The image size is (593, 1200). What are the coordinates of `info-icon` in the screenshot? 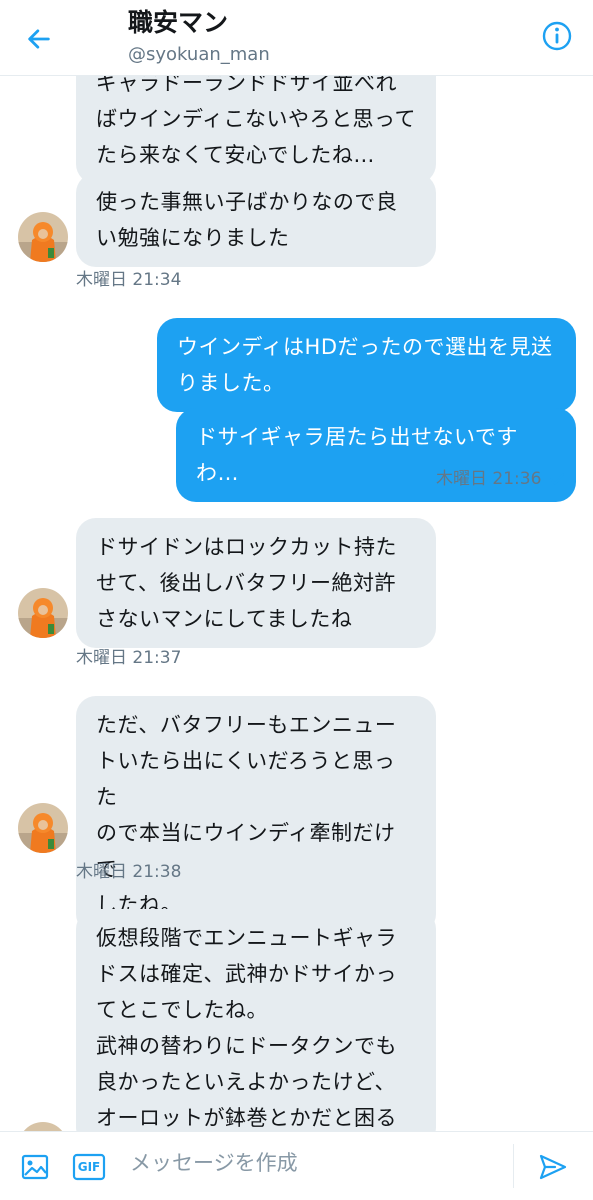 It's located at (557, 36).